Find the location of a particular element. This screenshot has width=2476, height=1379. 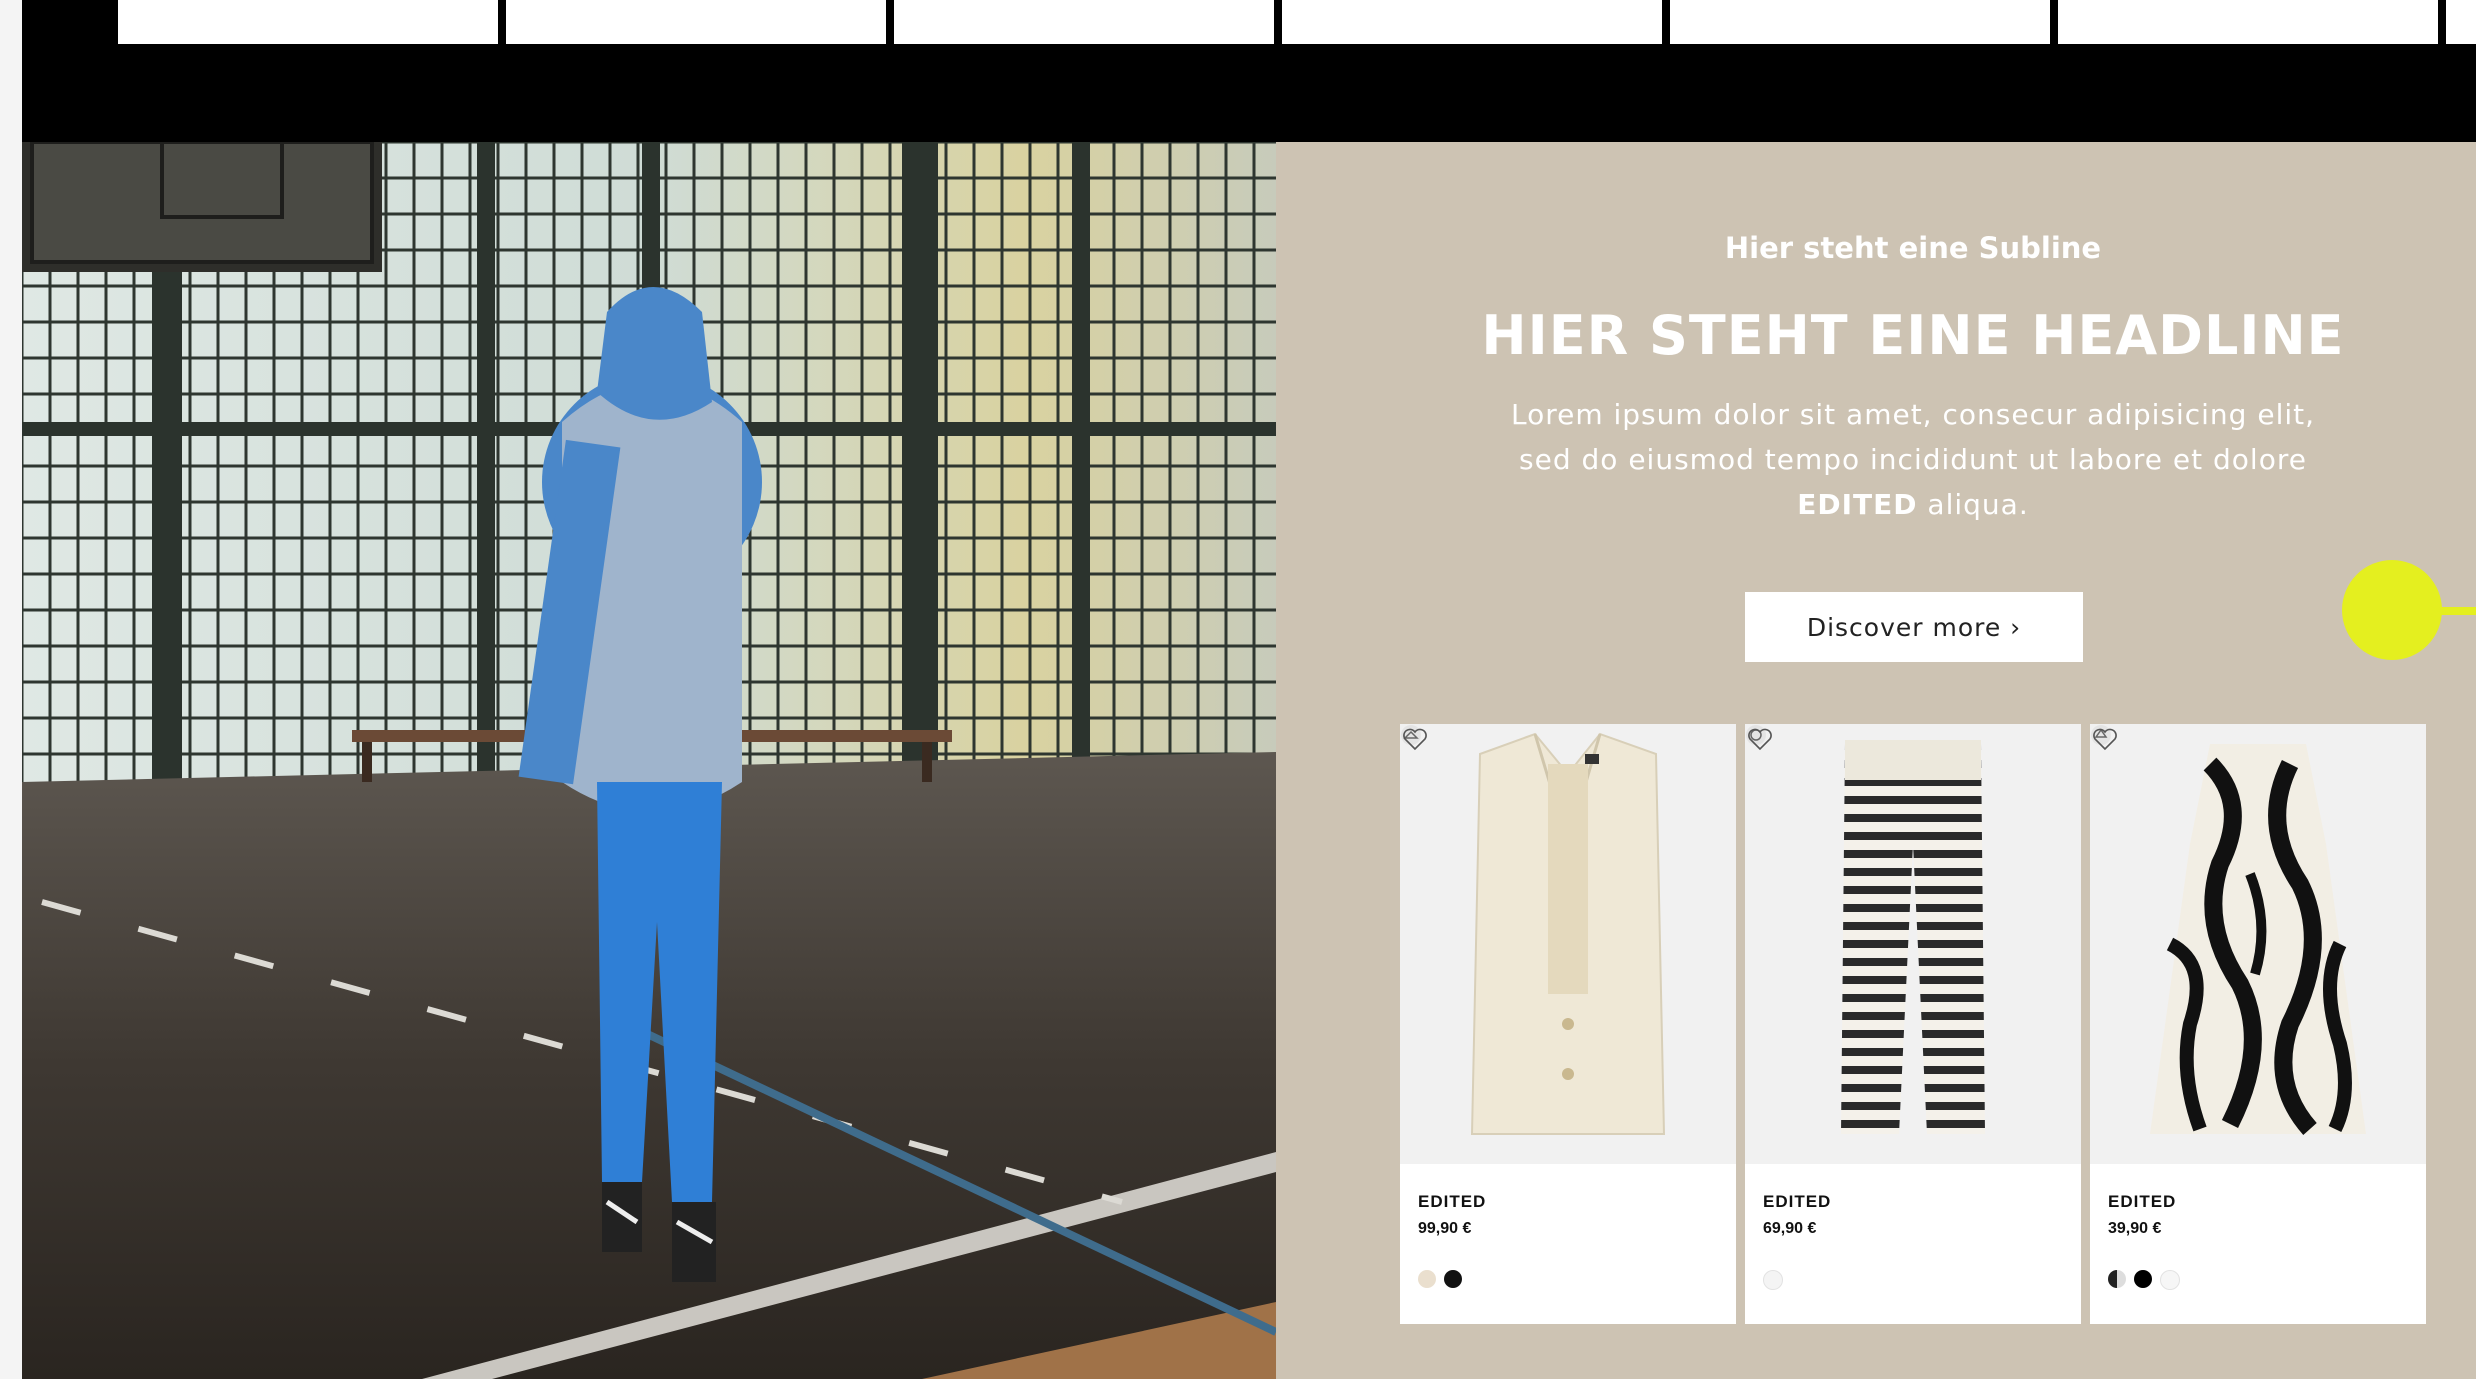

product-price: 99,90 € is located at coordinates (1445, 1228).